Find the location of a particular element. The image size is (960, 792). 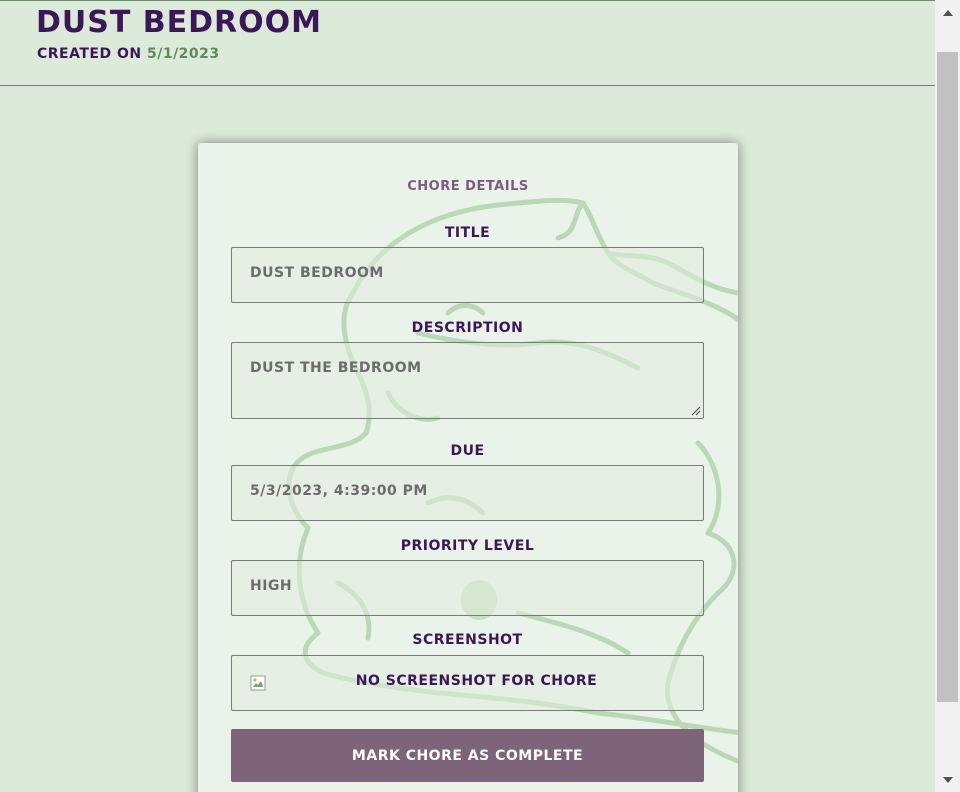

scroll-up-button is located at coordinates (947, 12).